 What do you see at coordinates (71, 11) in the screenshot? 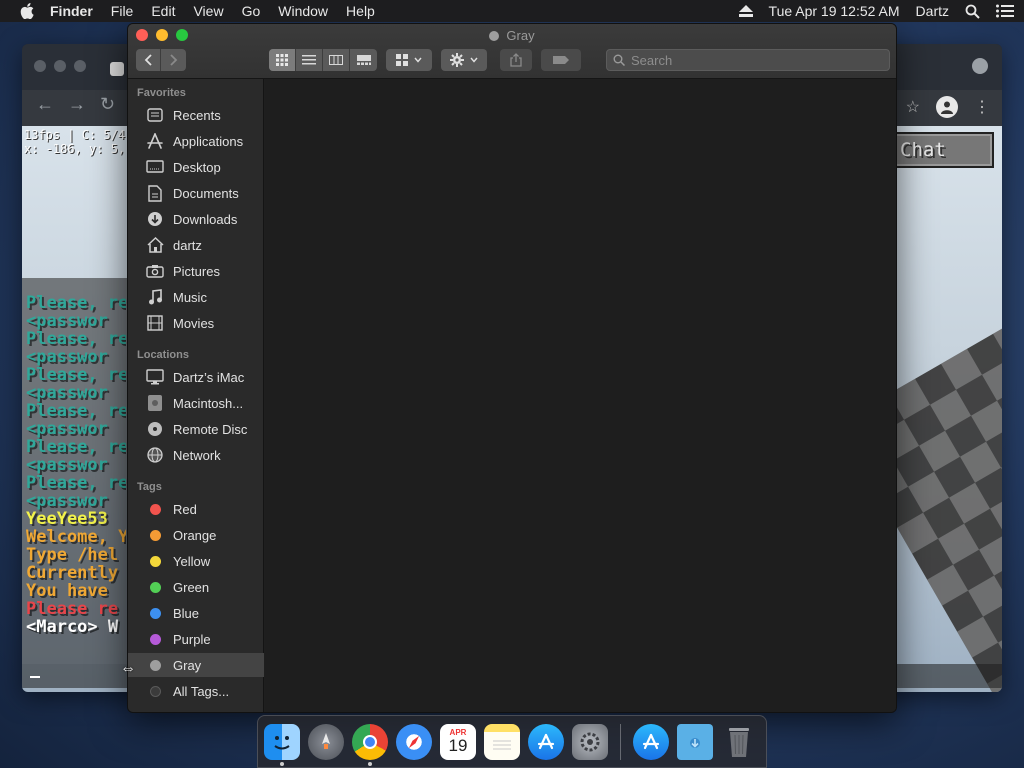
I see `menu-app-name: Finder` at bounding box center [71, 11].